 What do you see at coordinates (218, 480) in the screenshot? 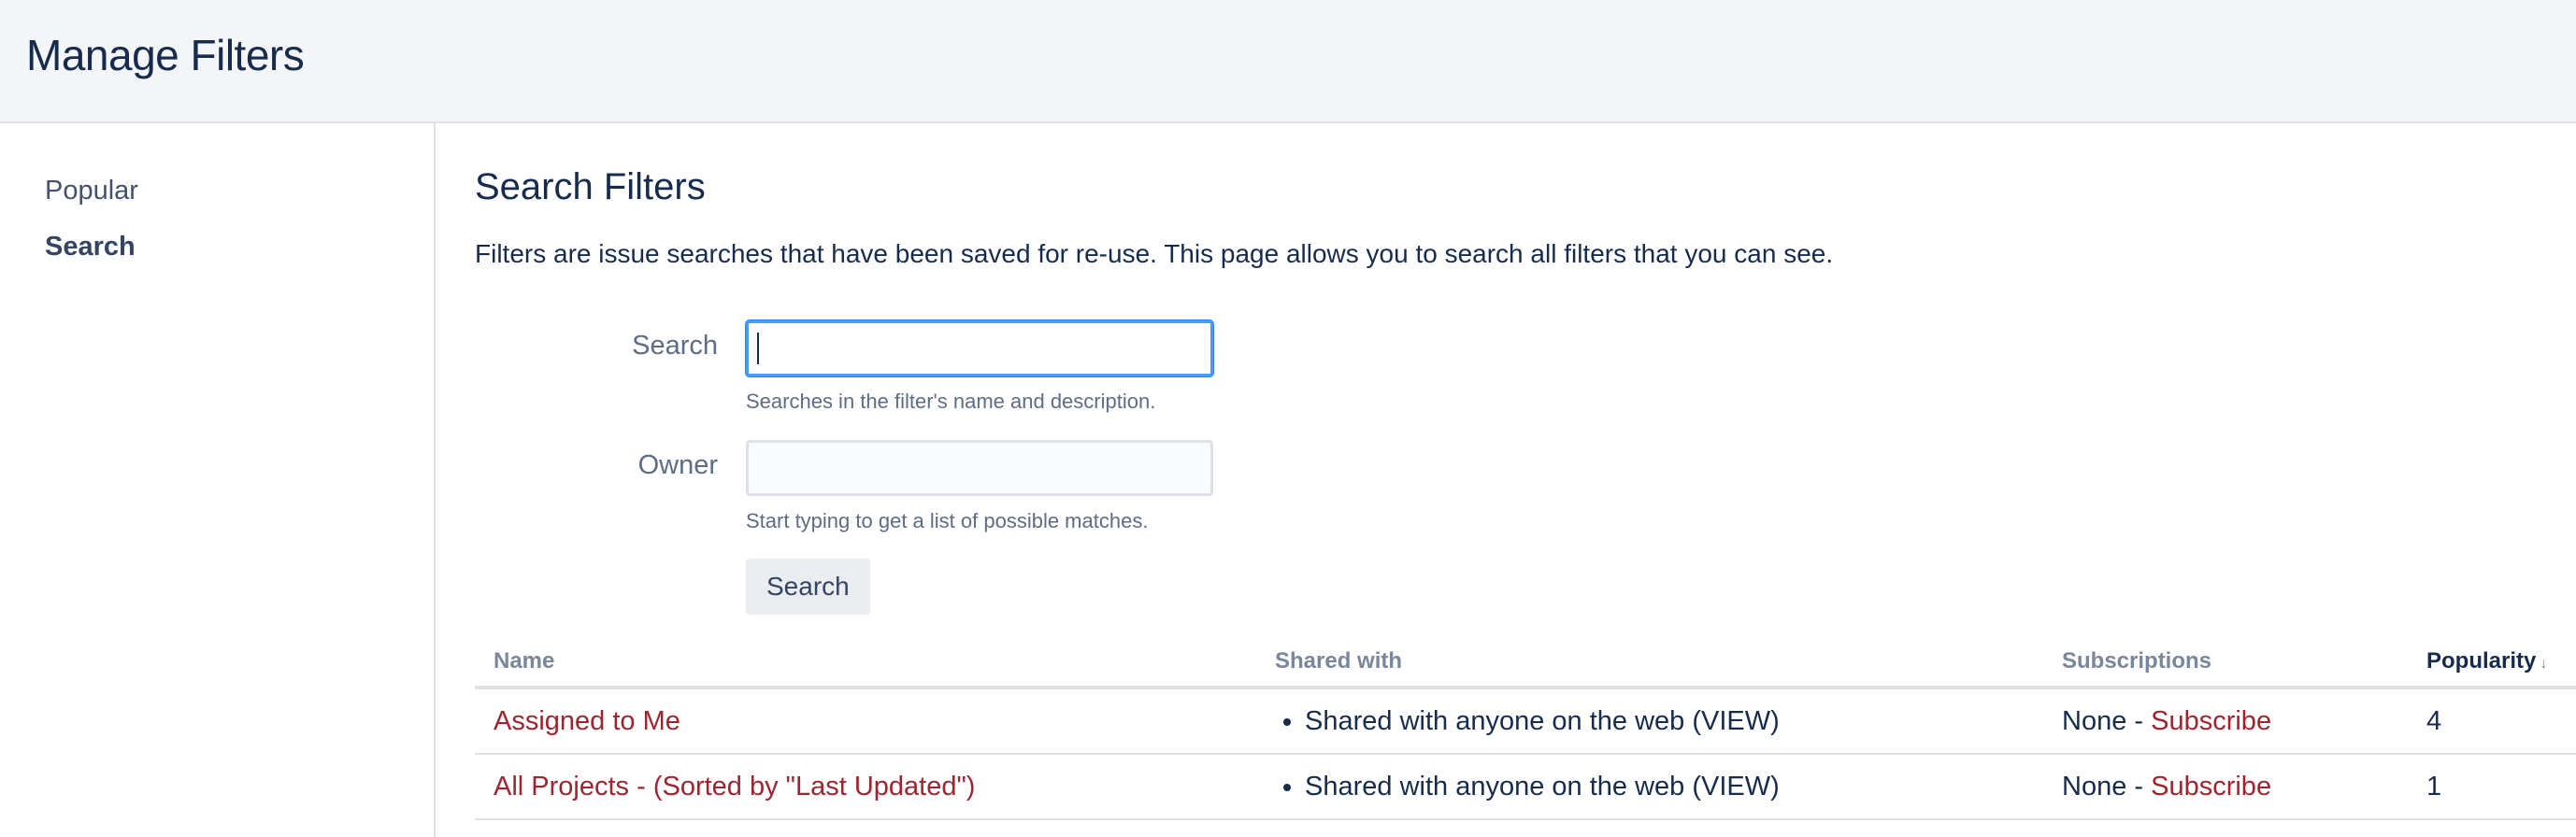
I see `sidebar: Popular Search` at bounding box center [218, 480].